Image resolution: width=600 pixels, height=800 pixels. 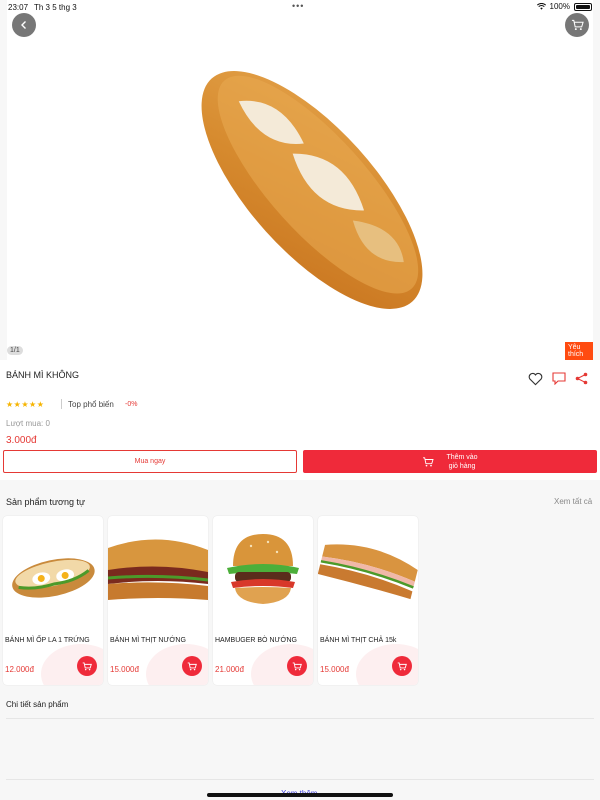 What do you see at coordinates (47, 640) in the screenshot?
I see `card-name: BÁNH MÌ ỐP LA 1 TRỨNG` at bounding box center [47, 640].